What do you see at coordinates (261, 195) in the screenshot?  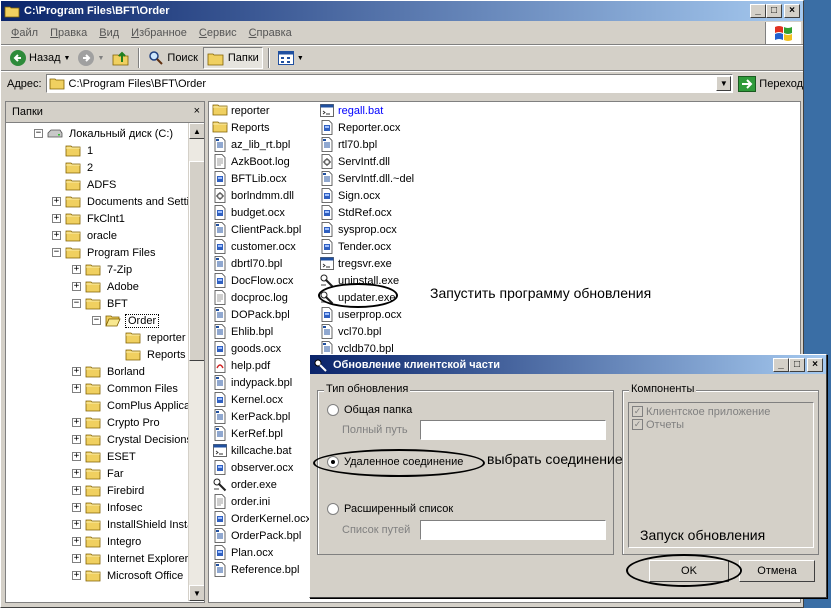 I see `file-item: borlndmm.dll` at bounding box center [261, 195].